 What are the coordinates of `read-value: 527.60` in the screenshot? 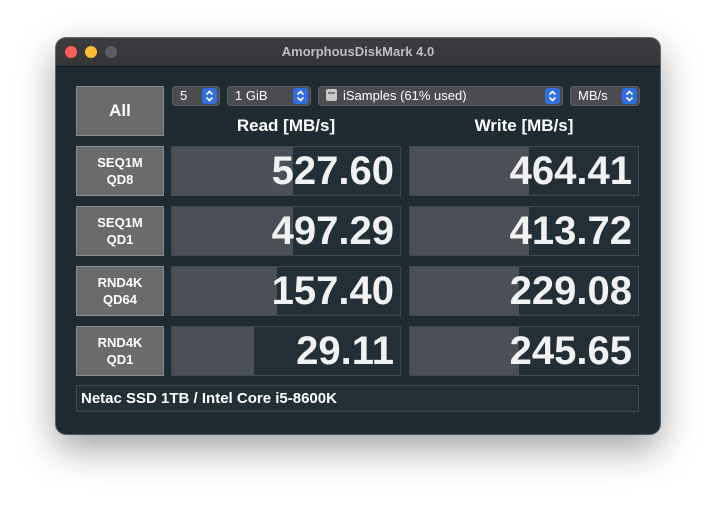 It's located at (332, 171).